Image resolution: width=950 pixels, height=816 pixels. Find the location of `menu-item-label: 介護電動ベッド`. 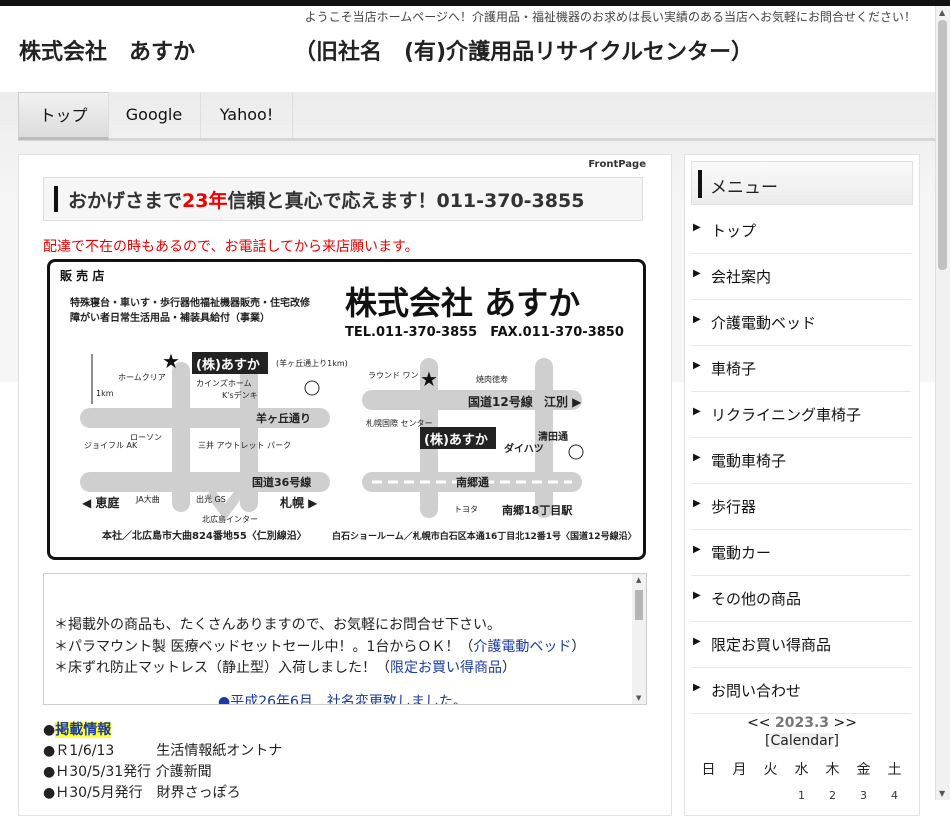

menu-item-label: 介護電動ベッド is located at coordinates (764, 323).